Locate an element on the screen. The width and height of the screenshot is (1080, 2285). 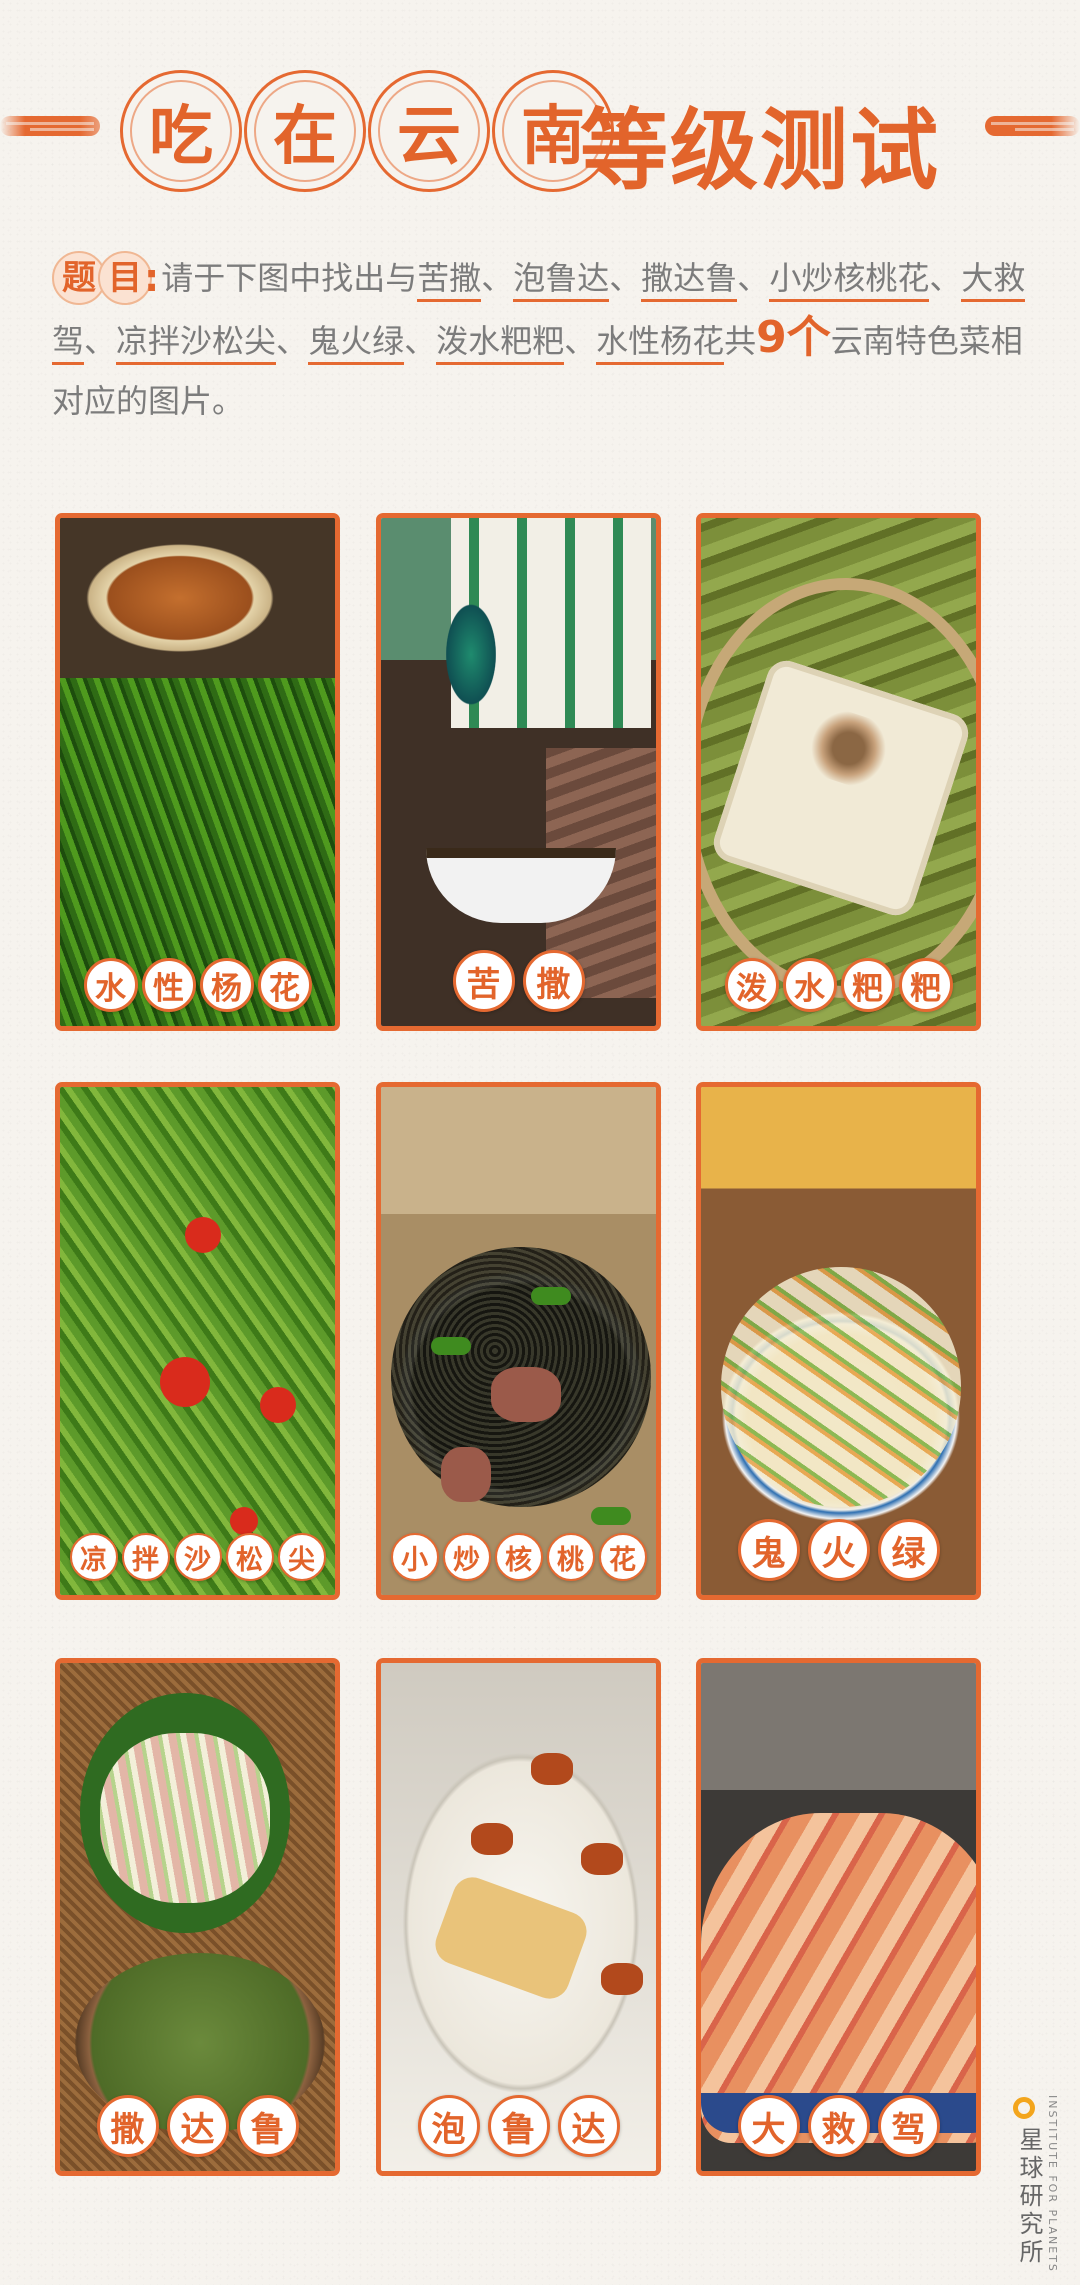
label-char: 鬼 is located at coordinates (768, 1550).